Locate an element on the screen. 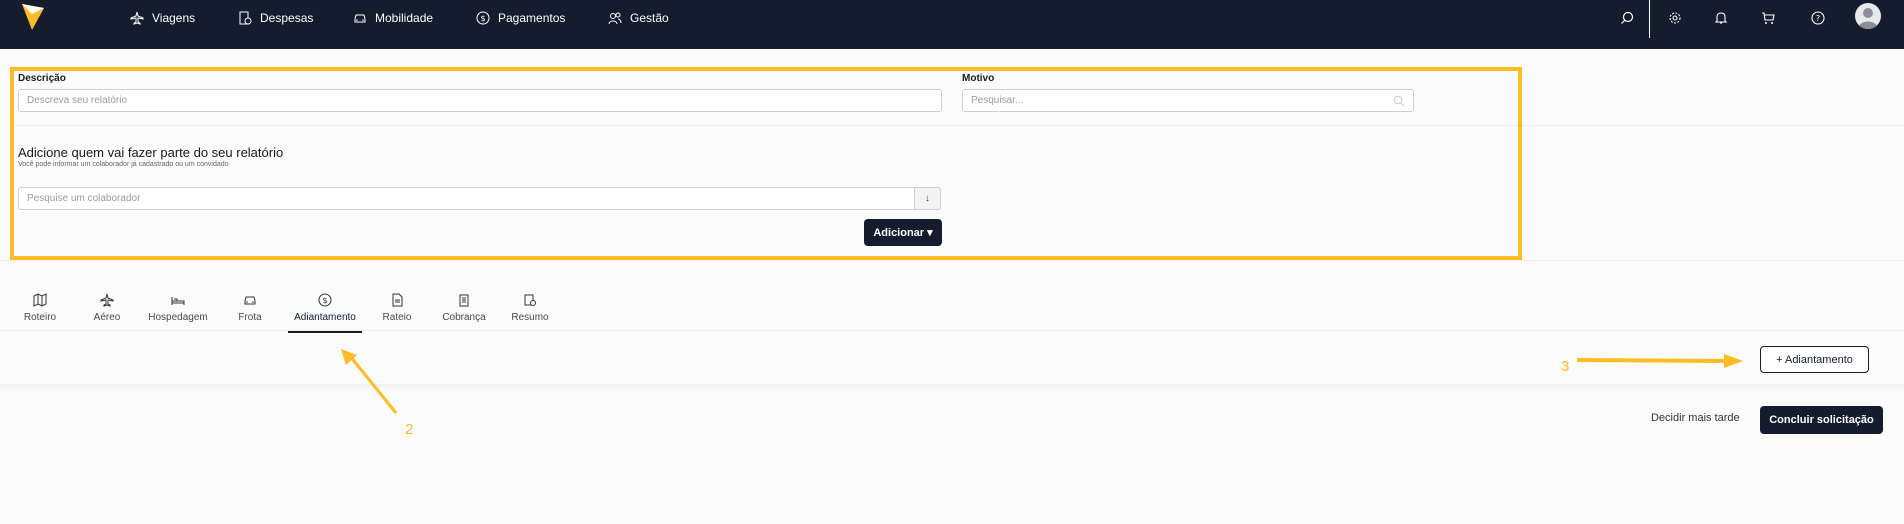 The image size is (1904, 524). arrow-3-head is located at coordinates (1733, 361).